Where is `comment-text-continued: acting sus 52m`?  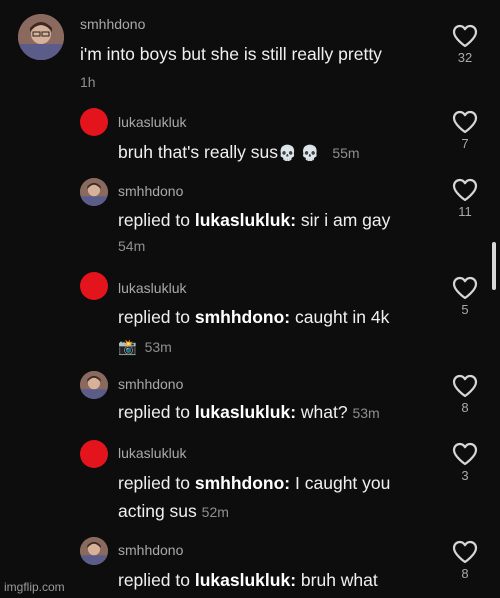 comment-text-continued: acting sus 52m is located at coordinates (173, 511).